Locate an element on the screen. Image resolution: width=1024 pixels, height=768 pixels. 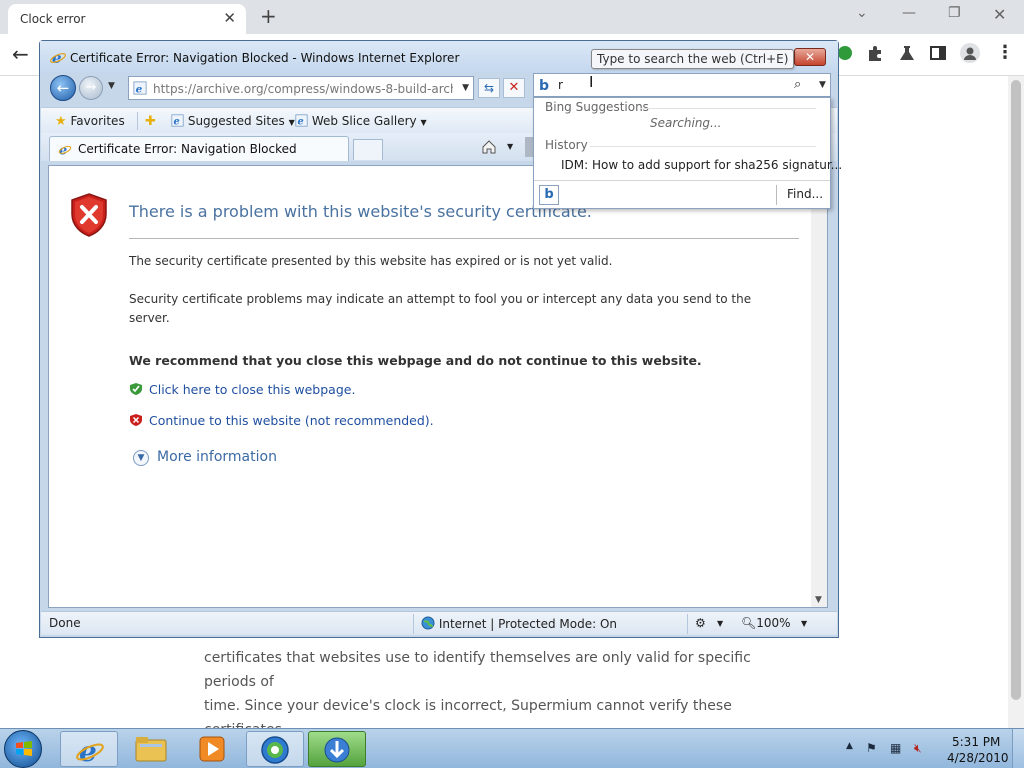
suggested-sites-button: e Suggested Sites ▼ is located at coordinates (233, 121).